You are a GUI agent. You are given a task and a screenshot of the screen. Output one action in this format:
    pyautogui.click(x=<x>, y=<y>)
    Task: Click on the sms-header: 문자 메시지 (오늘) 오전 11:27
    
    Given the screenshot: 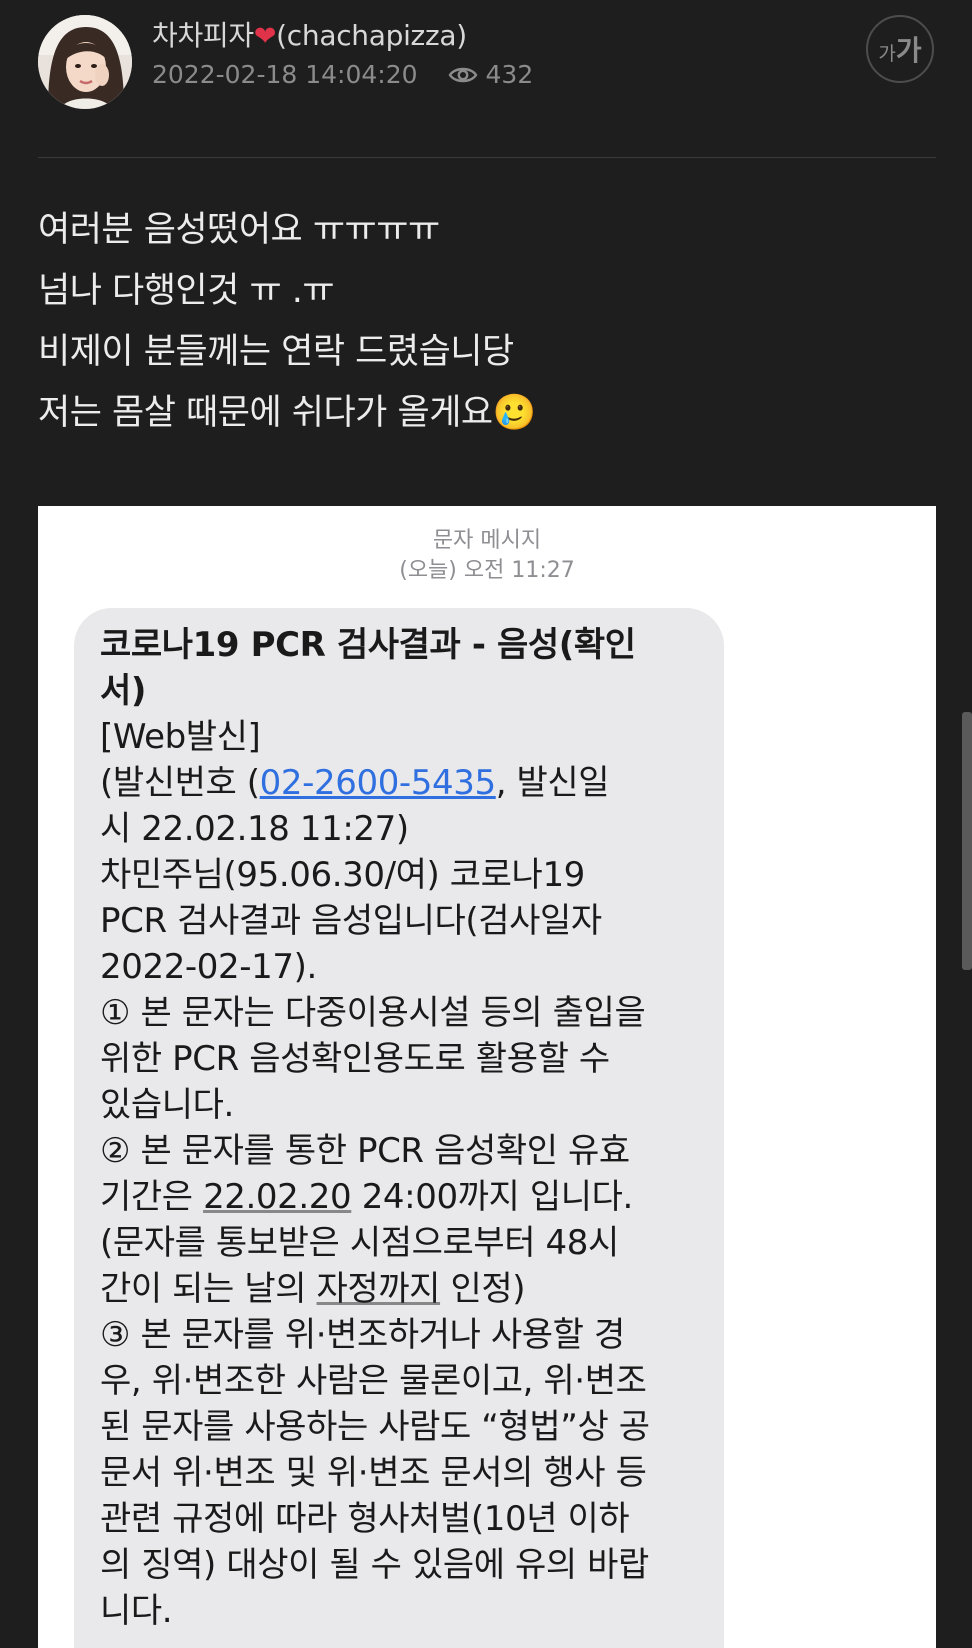 What is the action you would take?
    pyautogui.click(x=487, y=556)
    